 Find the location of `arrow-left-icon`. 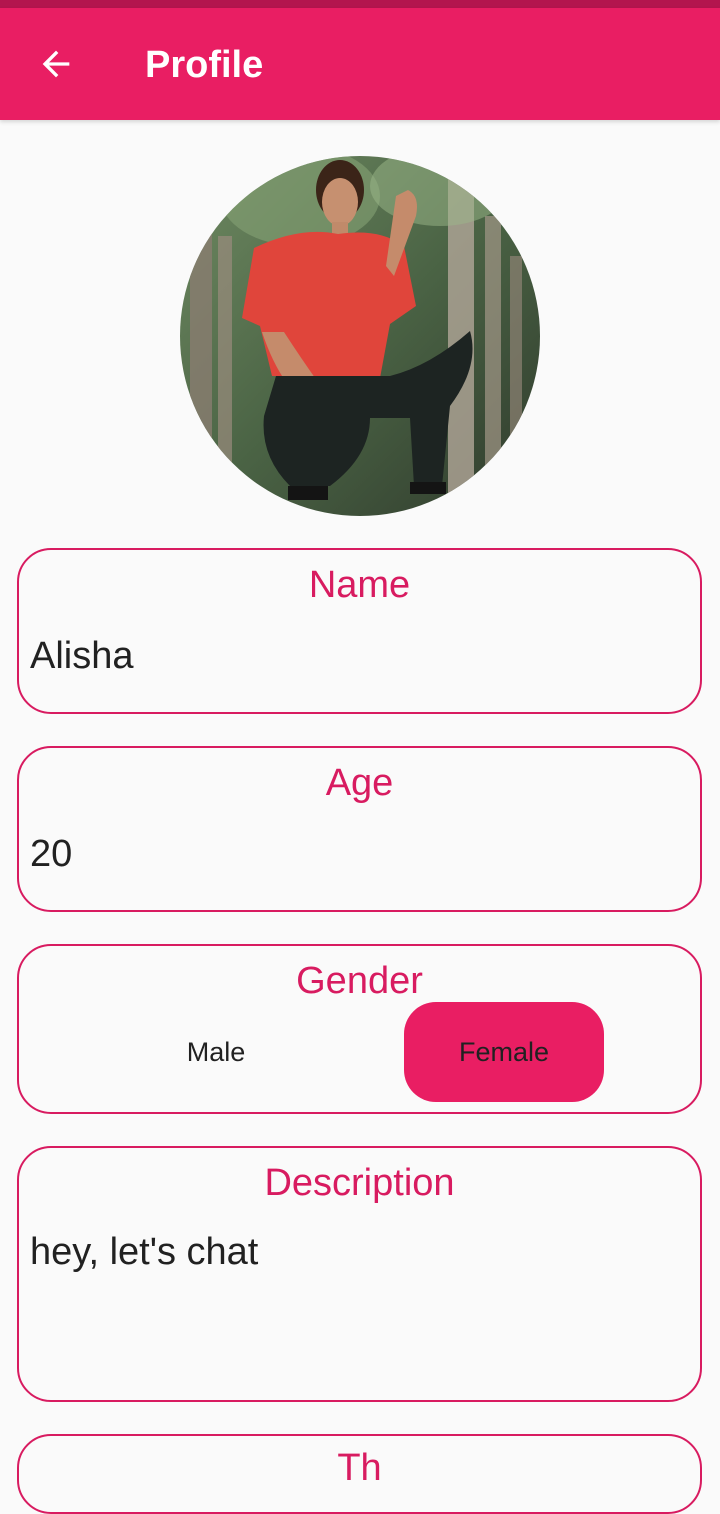

arrow-left-icon is located at coordinates (56, 64).